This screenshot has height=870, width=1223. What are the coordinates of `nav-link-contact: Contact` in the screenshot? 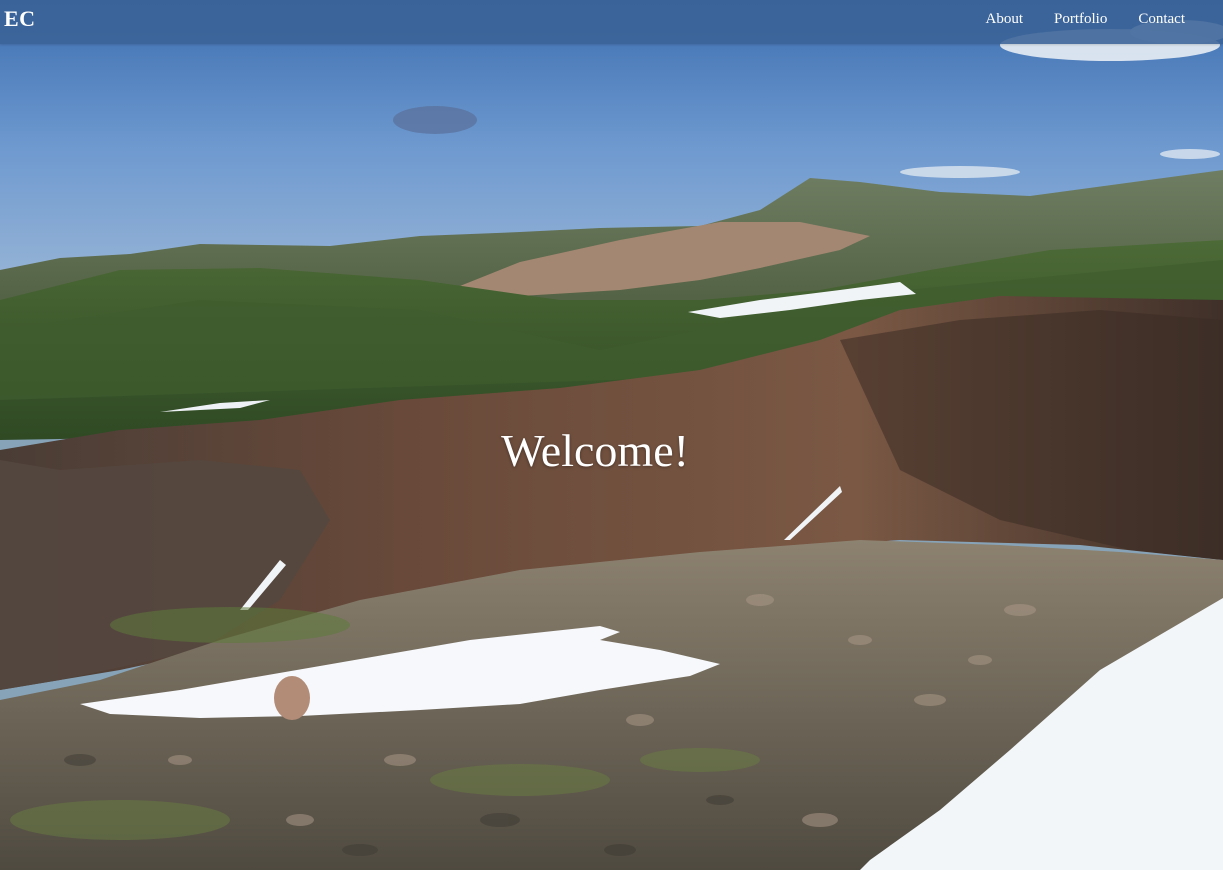 It's located at (1161, 19).